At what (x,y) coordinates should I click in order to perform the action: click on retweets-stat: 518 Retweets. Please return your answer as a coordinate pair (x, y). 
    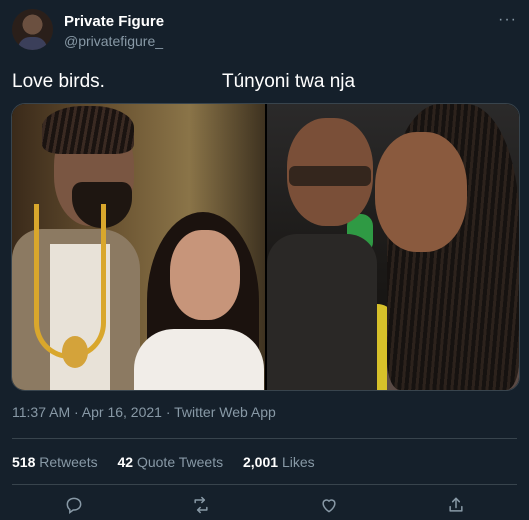
    Looking at the image, I should click on (57, 462).